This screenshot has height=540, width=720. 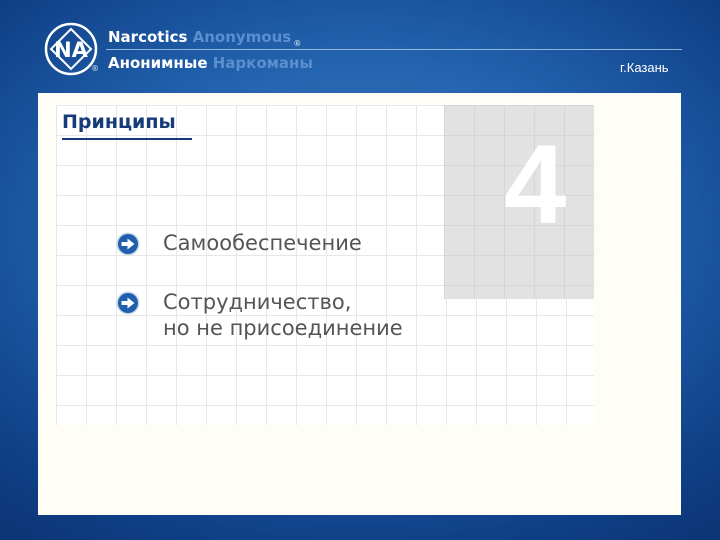 I want to click on brand-name-english: Narcotics Anonymous ®, so click(x=204, y=38).